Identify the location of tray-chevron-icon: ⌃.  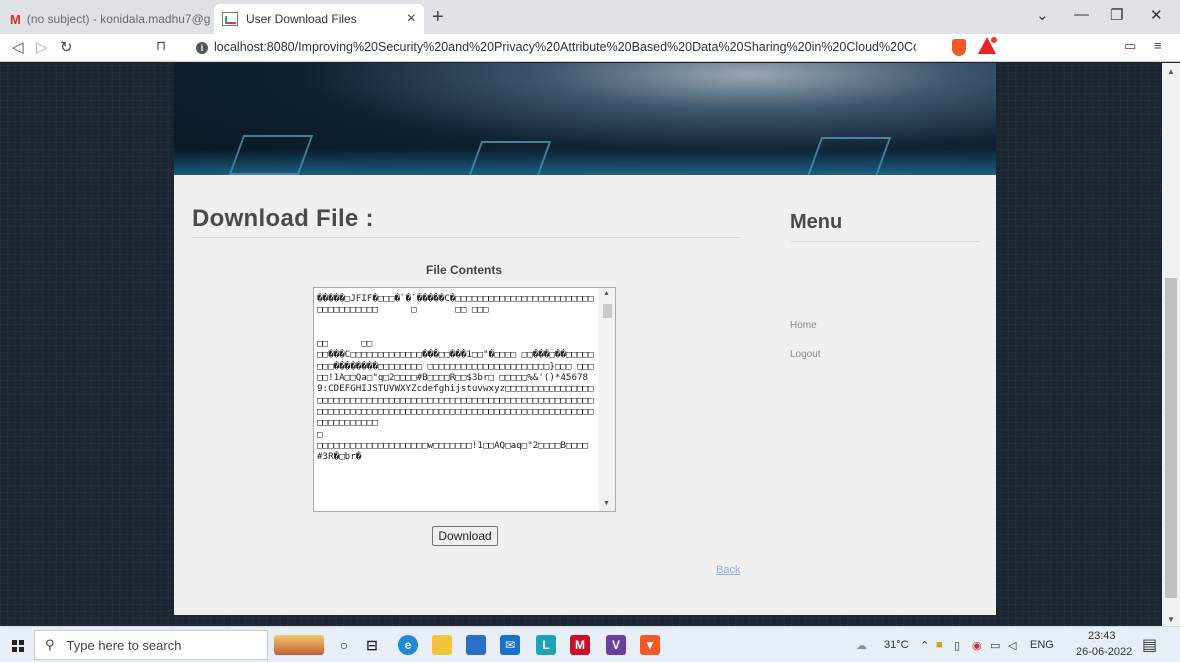
(924, 645).